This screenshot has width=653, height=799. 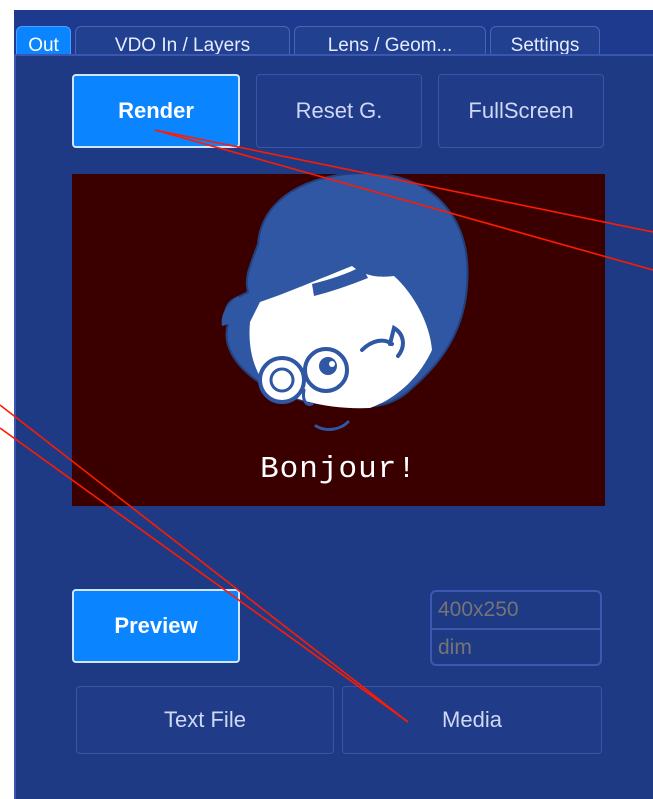 I want to click on dimensions-group, so click(x=516, y=628).